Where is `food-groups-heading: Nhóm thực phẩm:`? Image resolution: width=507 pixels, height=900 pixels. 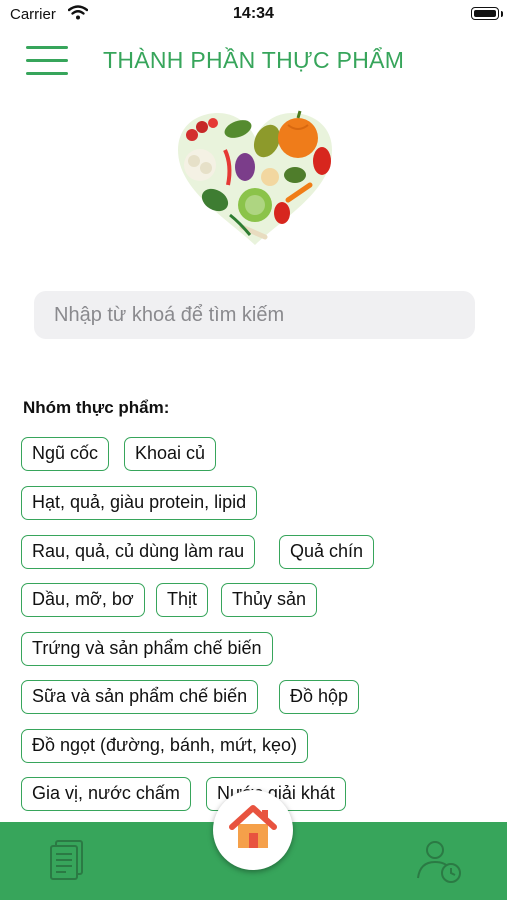
food-groups-heading: Nhóm thực phẩm: is located at coordinates (96, 407).